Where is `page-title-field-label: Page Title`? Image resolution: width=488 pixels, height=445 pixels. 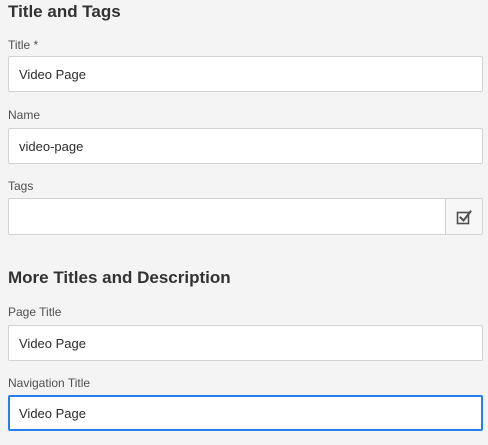
page-title-field-label: Page Title is located at coordinates (35, 312).